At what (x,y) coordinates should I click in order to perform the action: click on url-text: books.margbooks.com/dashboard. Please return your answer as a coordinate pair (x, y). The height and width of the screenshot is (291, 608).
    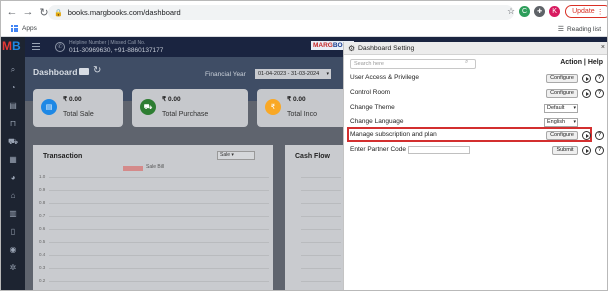
    Looking at the image, I should click on (124, 12).